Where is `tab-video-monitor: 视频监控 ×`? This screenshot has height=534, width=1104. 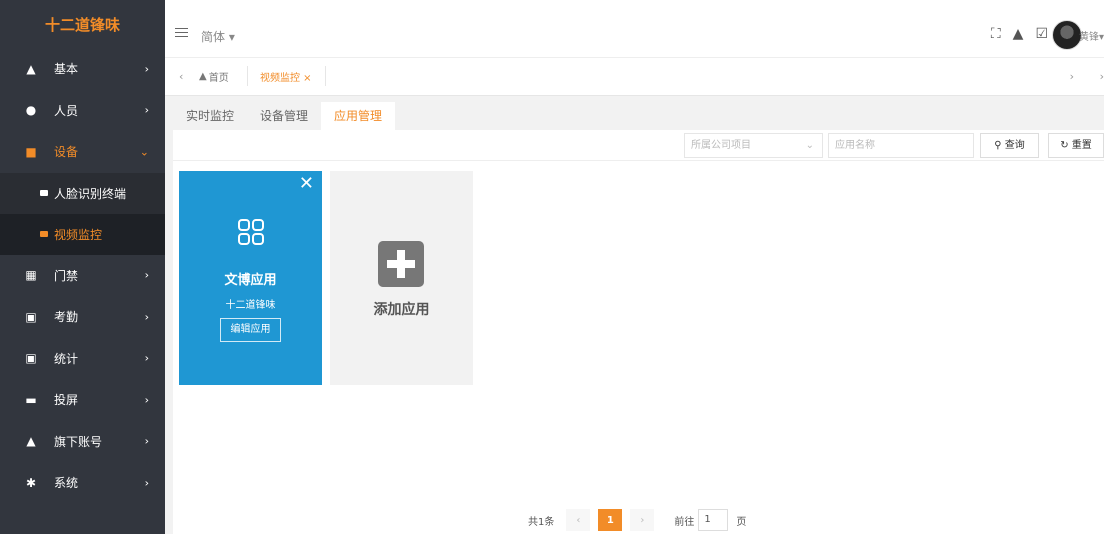
tab-video-monitor: 视频监控 × is located at coordinates (286, 76).